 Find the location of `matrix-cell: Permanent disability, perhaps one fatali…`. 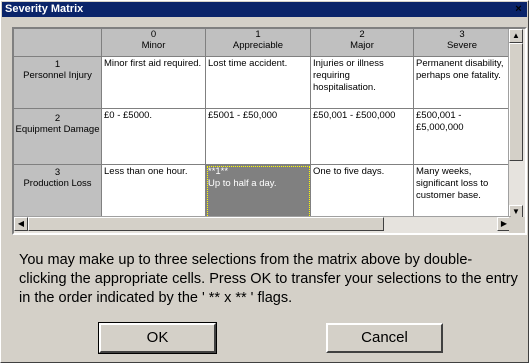

matrix-cell: Permanent disability, perhaps one fatali… is located at coordinates (462, 83).